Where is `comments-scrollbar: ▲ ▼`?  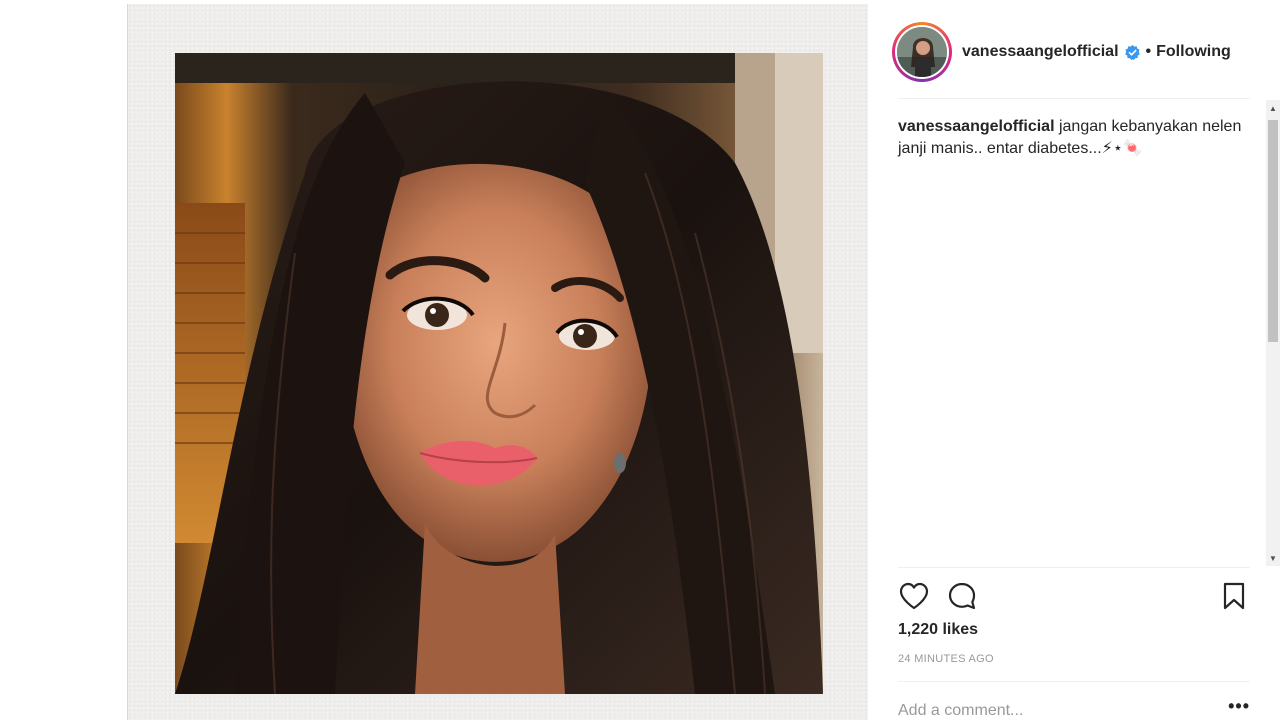 comments-scrollbar: ▲ ▼ is located at coordinates (1273, 333).